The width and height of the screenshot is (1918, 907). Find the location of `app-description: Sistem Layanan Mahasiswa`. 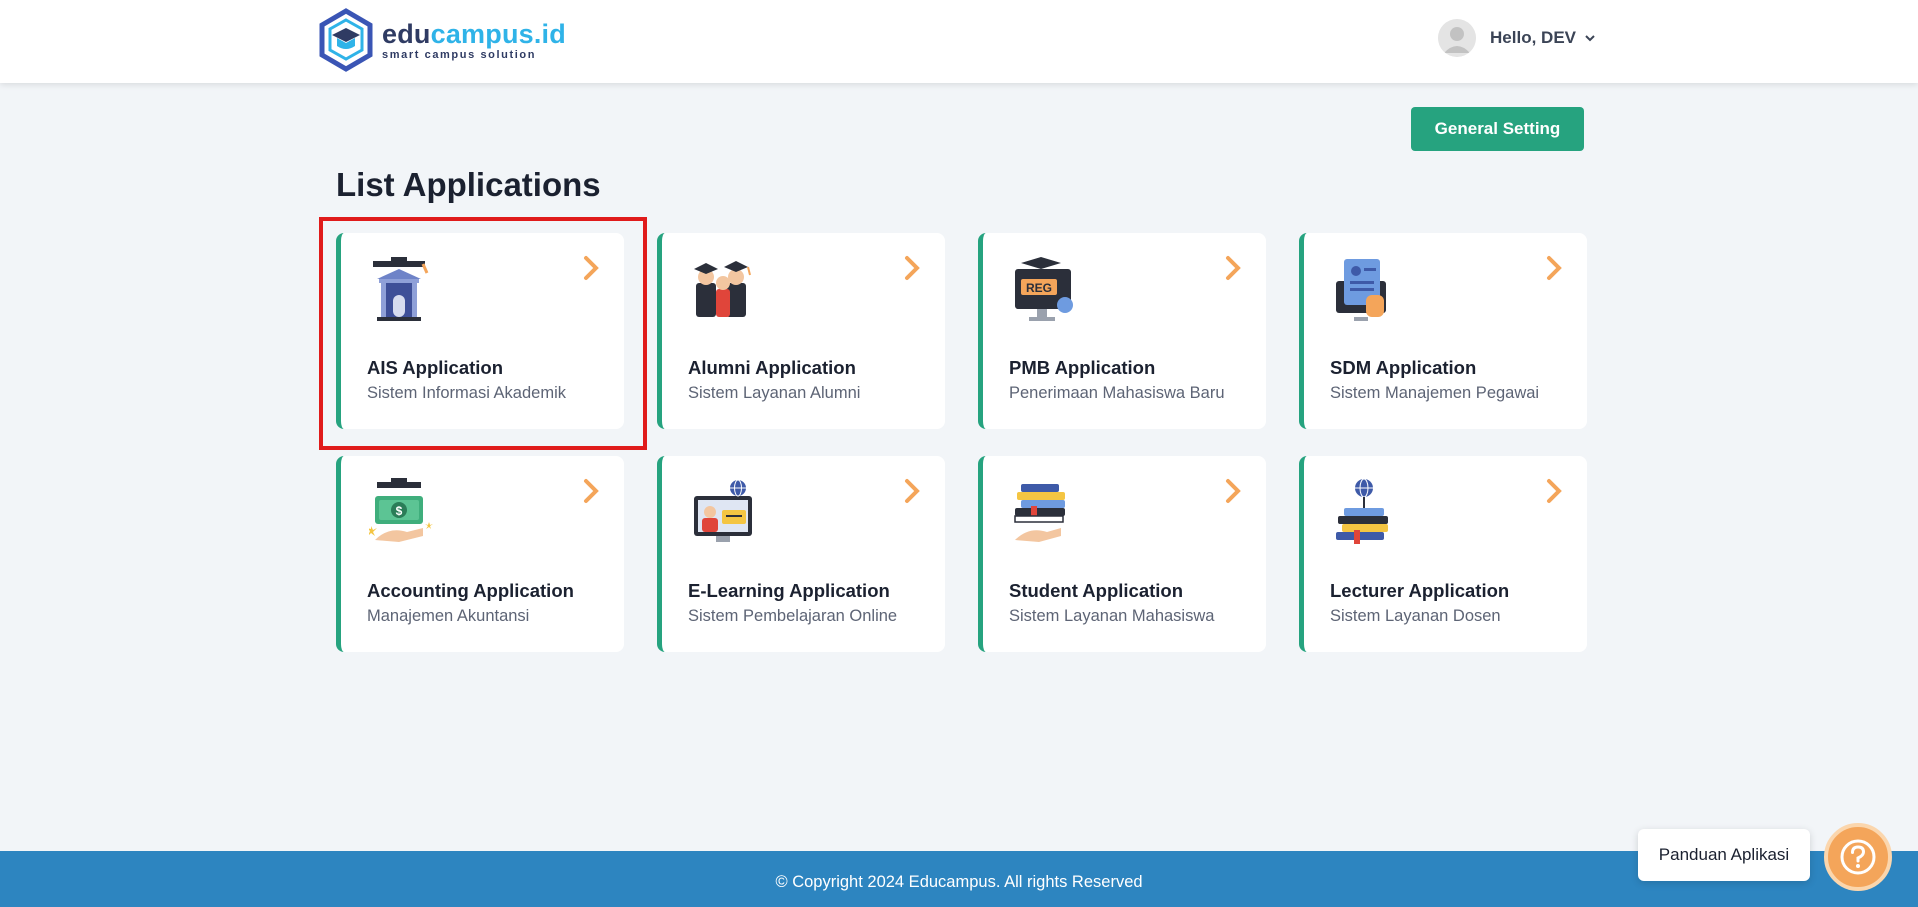

app-description: Sistem Layanan Mahasiswa is located at coordinates (1112, 616).